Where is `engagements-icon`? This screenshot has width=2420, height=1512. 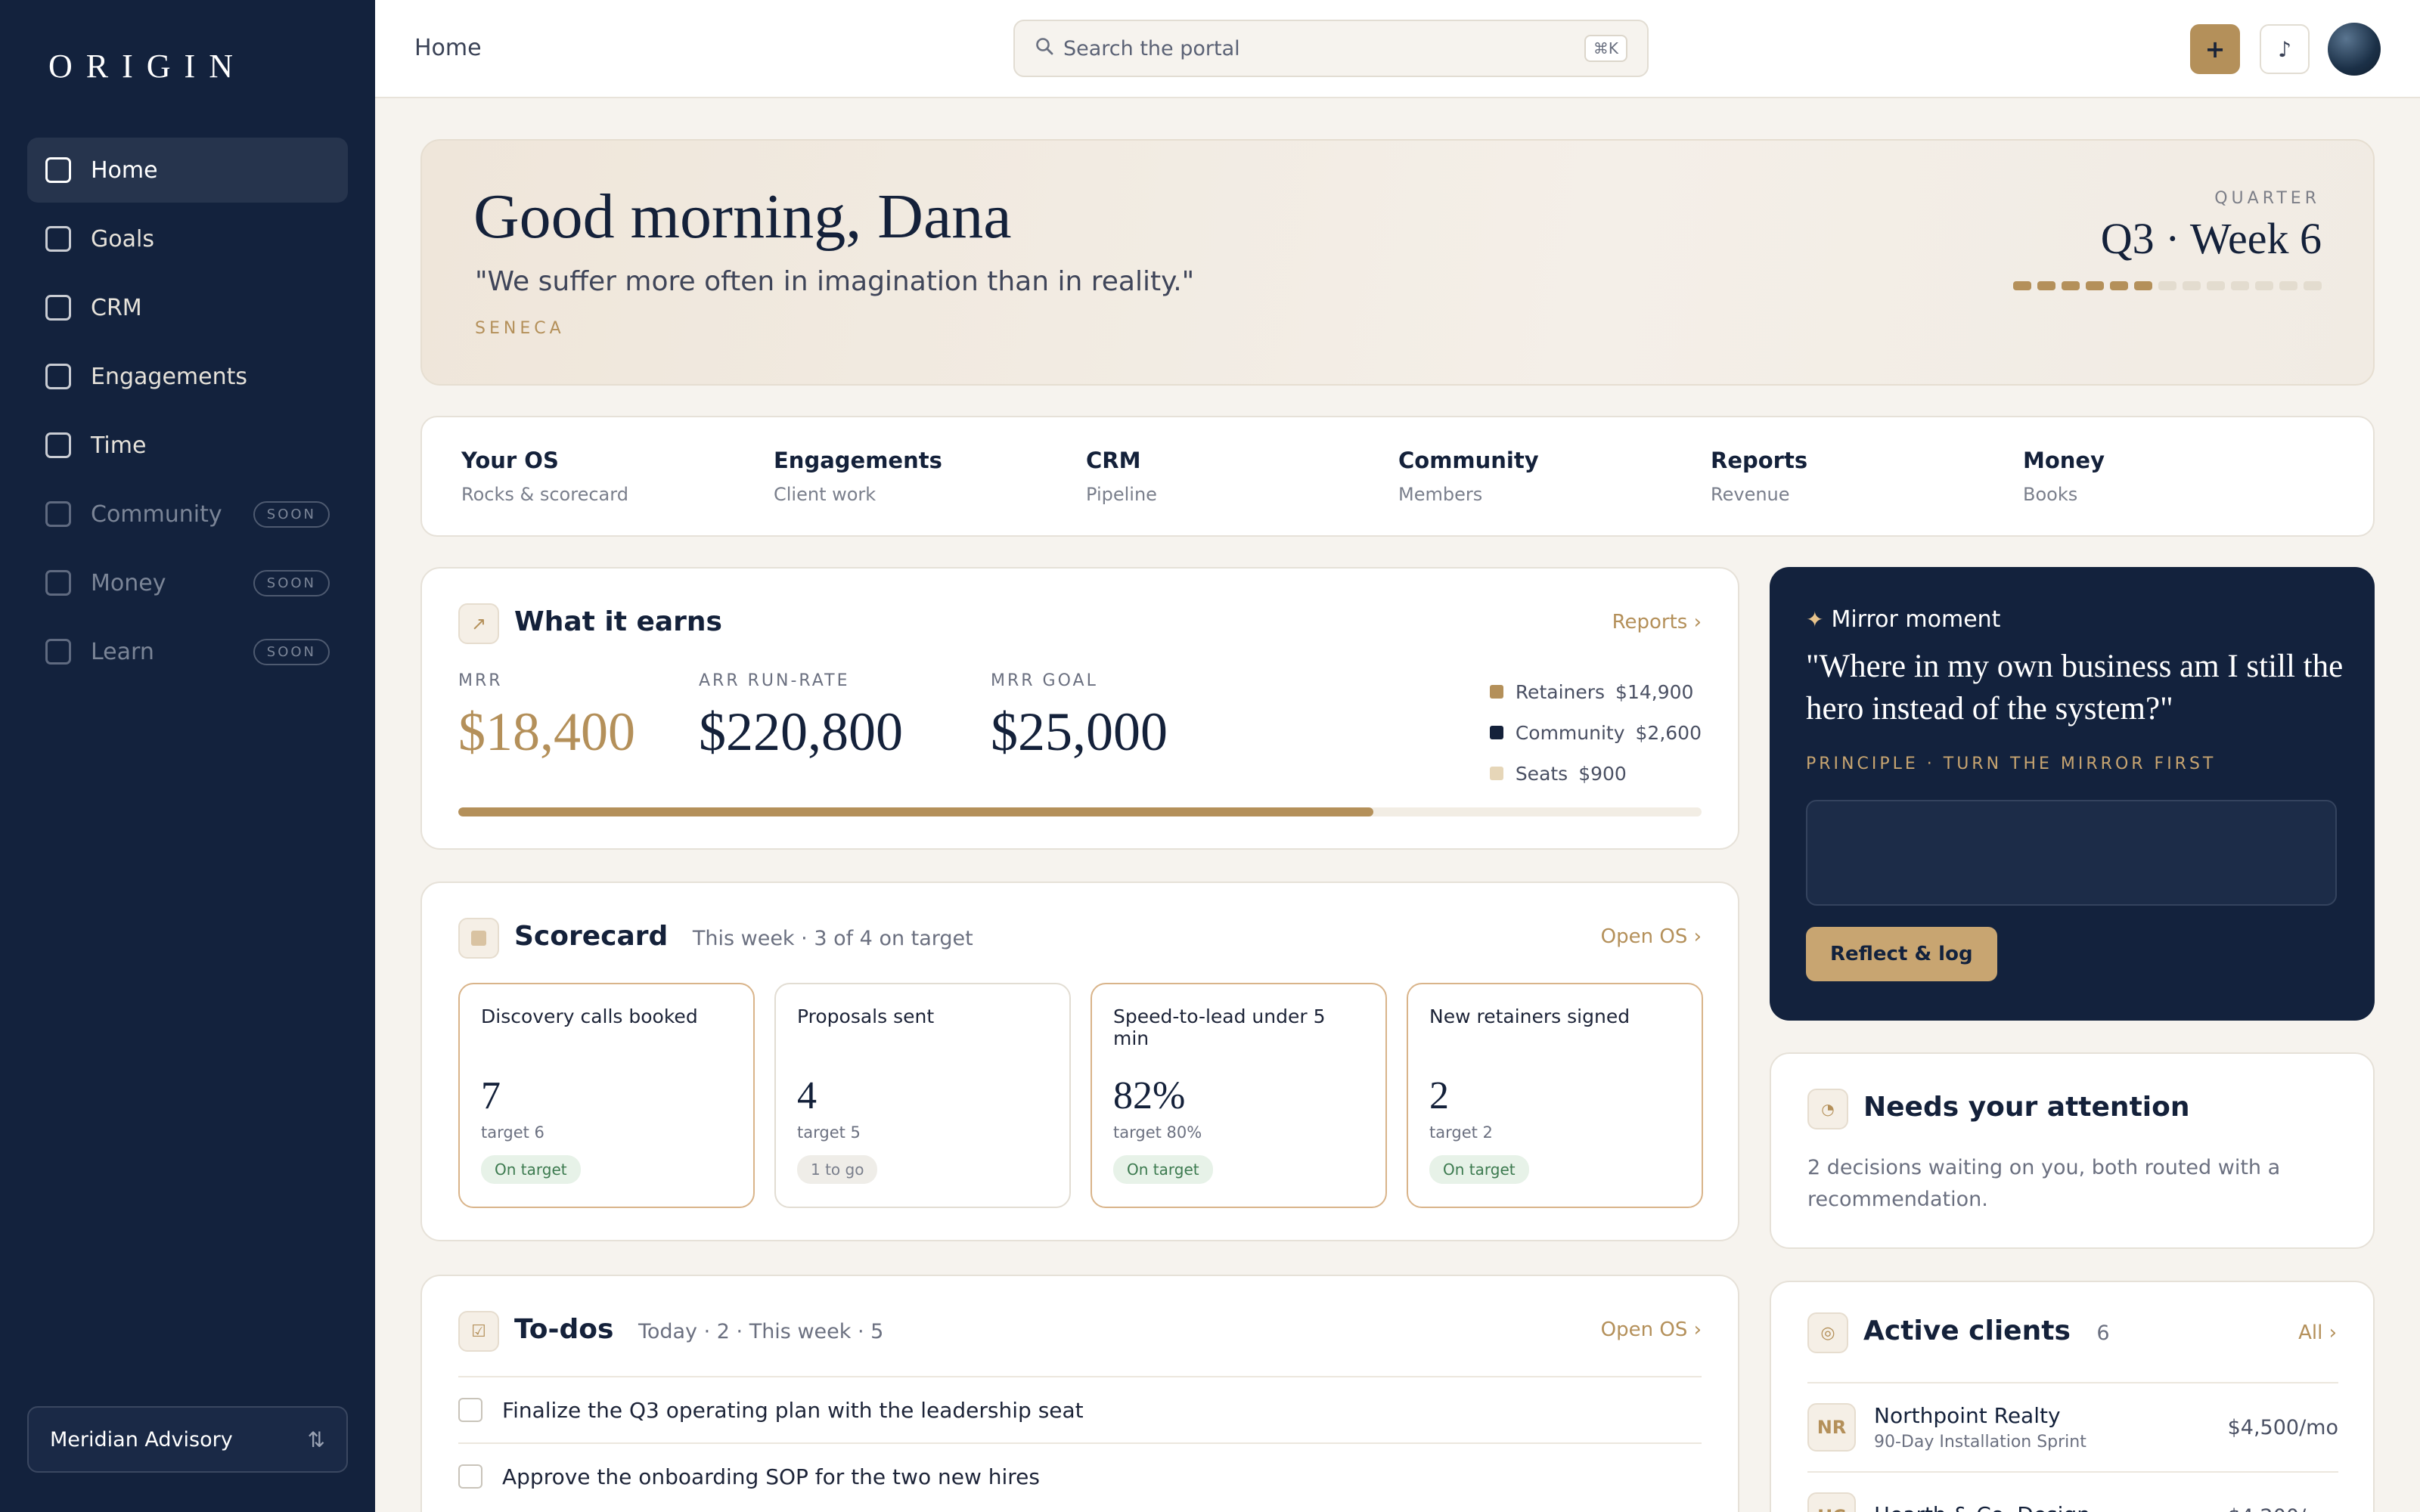
engagements-icon is located at coordinates (58, 376).